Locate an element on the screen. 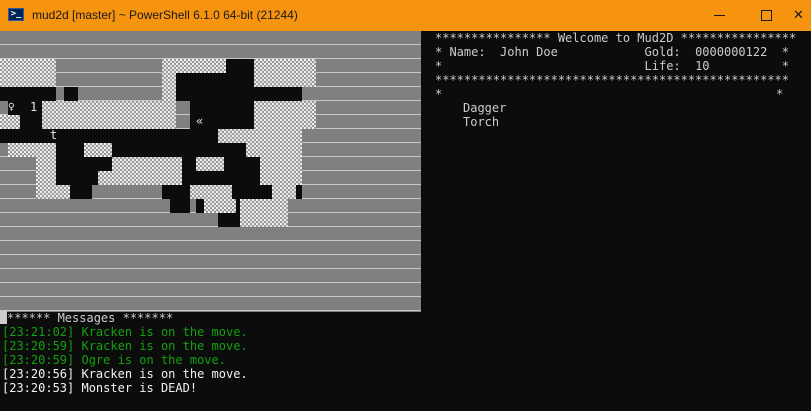 The height and width of the screenshot is (411, 811). text-cursor is located at coordinates (3, 317).